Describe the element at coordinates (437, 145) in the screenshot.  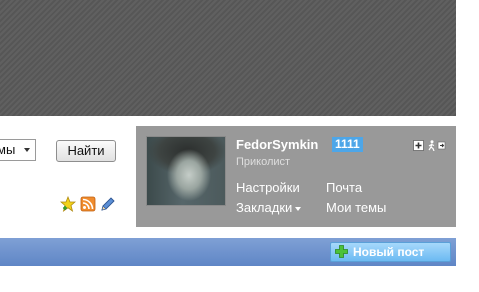
I see `logout-icon` at that location.